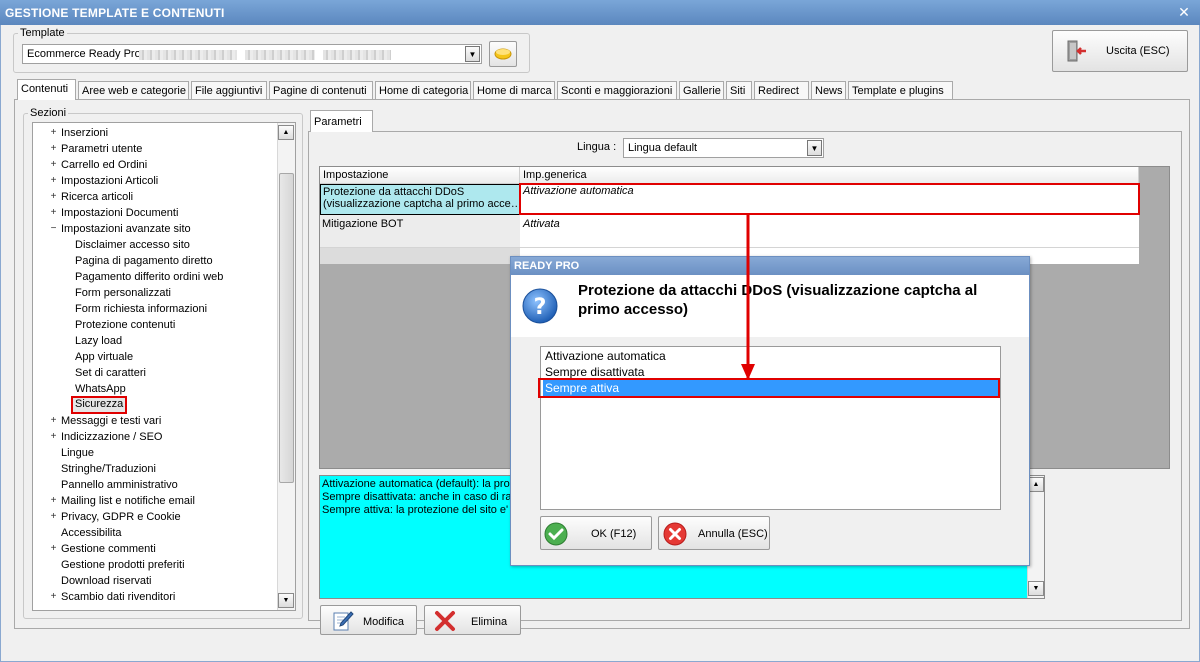 The width and height of the screenshot is (1200, 662). I want to click on tab-contenuti: Contenuti, so click(46, 89).